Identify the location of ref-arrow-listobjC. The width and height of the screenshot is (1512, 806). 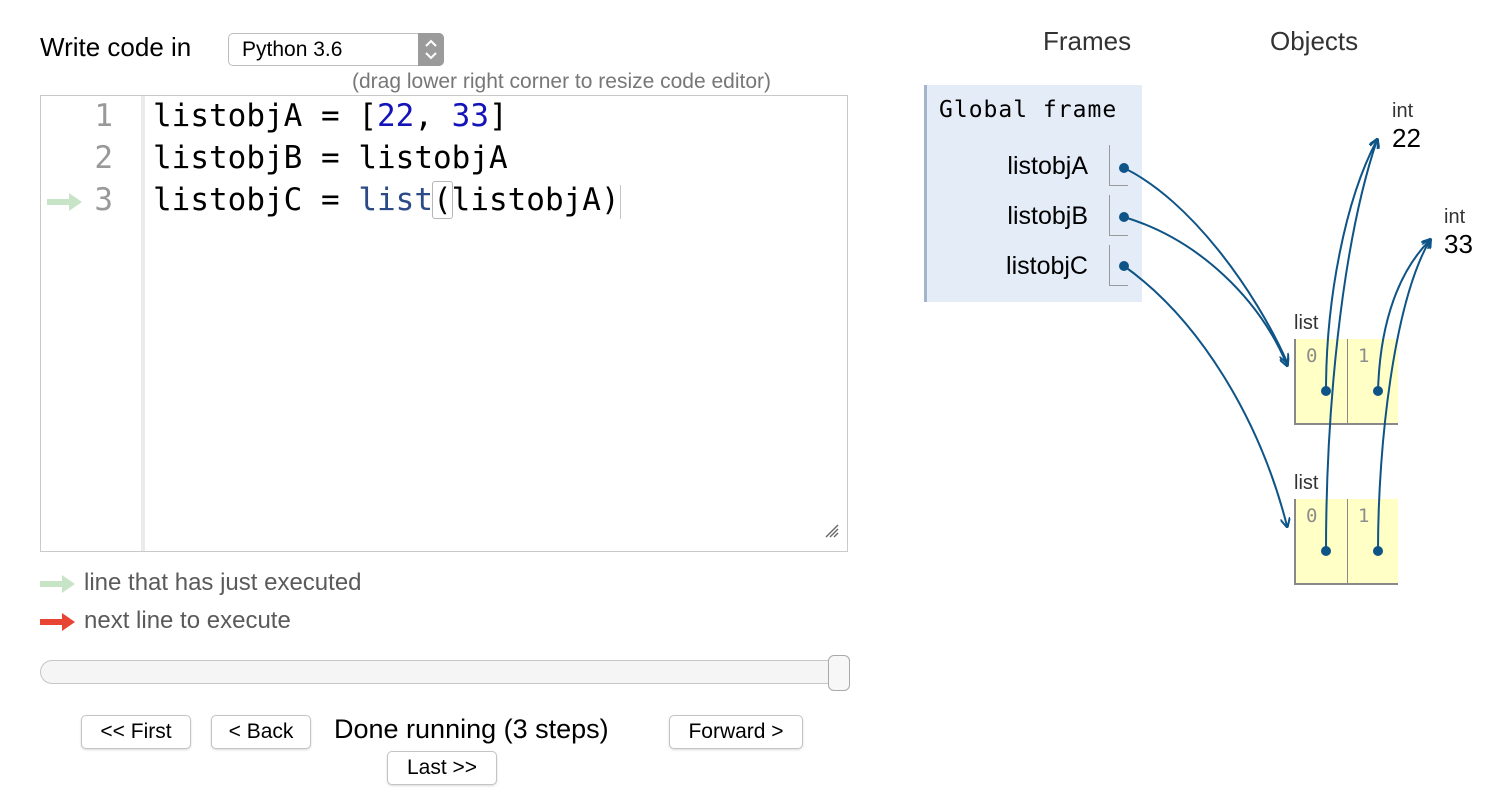
(1205, 395).